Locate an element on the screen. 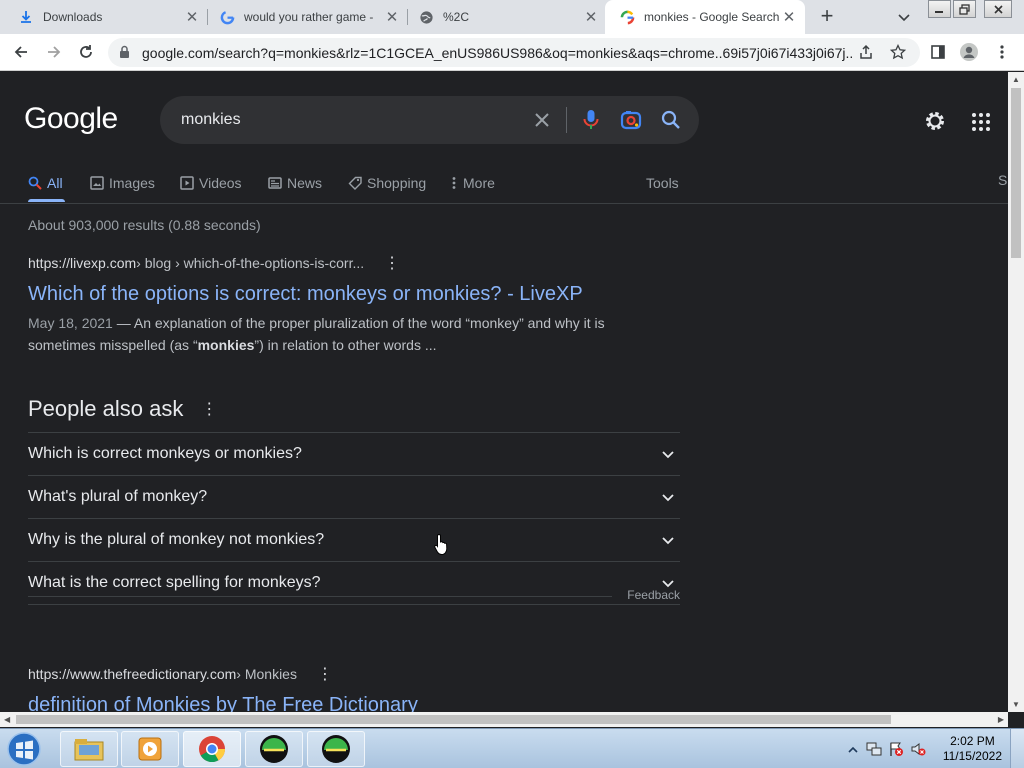 The image size is (1024, 768). close-window-button is located at coordinates (998, 9).